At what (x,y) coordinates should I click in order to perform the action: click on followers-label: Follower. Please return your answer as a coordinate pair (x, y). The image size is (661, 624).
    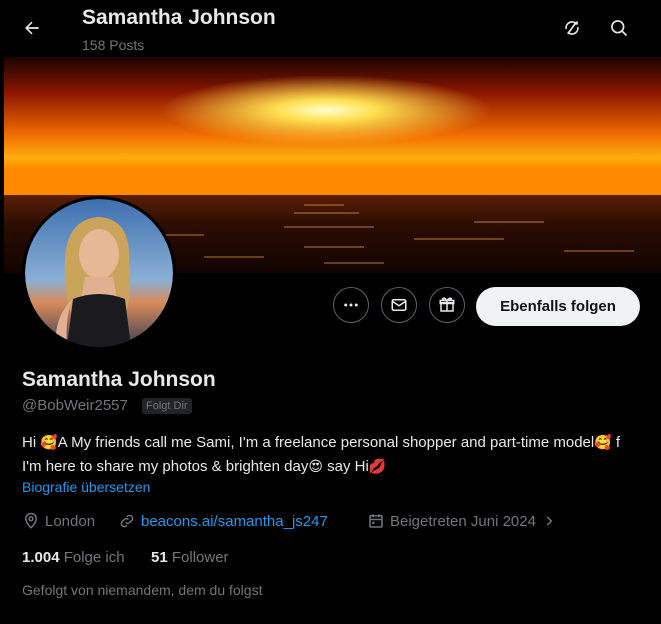
    Looking at the image, I should click on (200, 557).